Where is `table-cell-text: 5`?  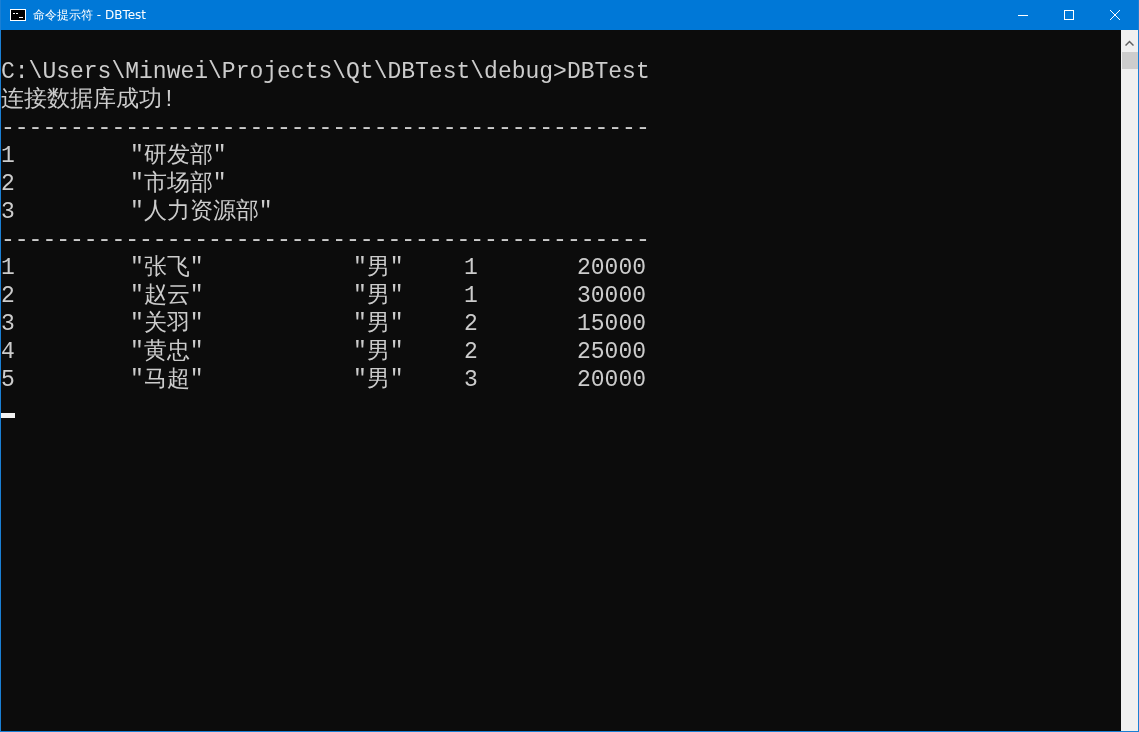 table-cell-text: 5 is located at coordinates (8, 380).